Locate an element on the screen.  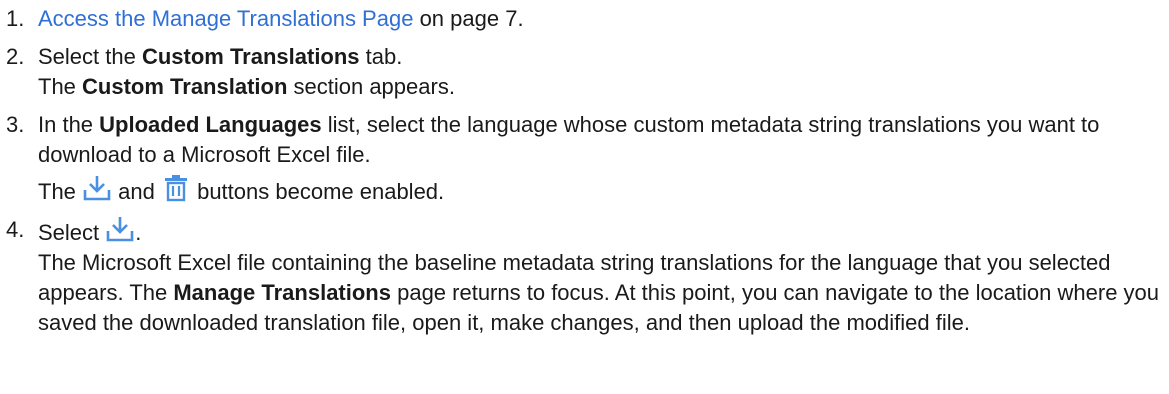
text-run: Select is located at coordinates (72, 232).